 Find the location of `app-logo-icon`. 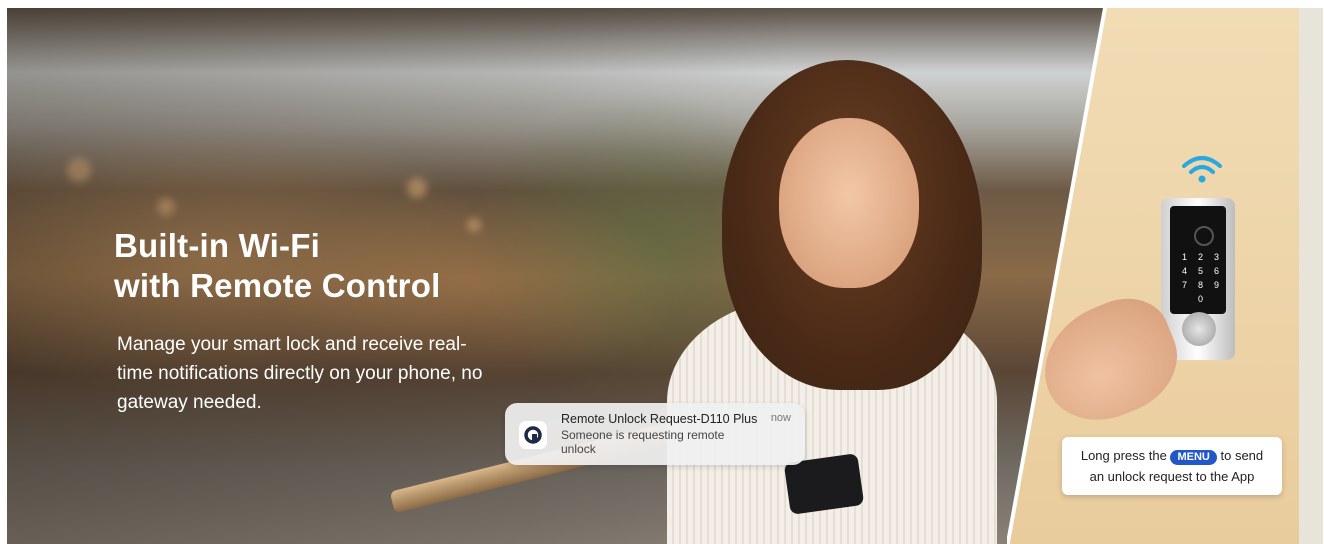

app-logo-icon is located at coordinates (533, 435).